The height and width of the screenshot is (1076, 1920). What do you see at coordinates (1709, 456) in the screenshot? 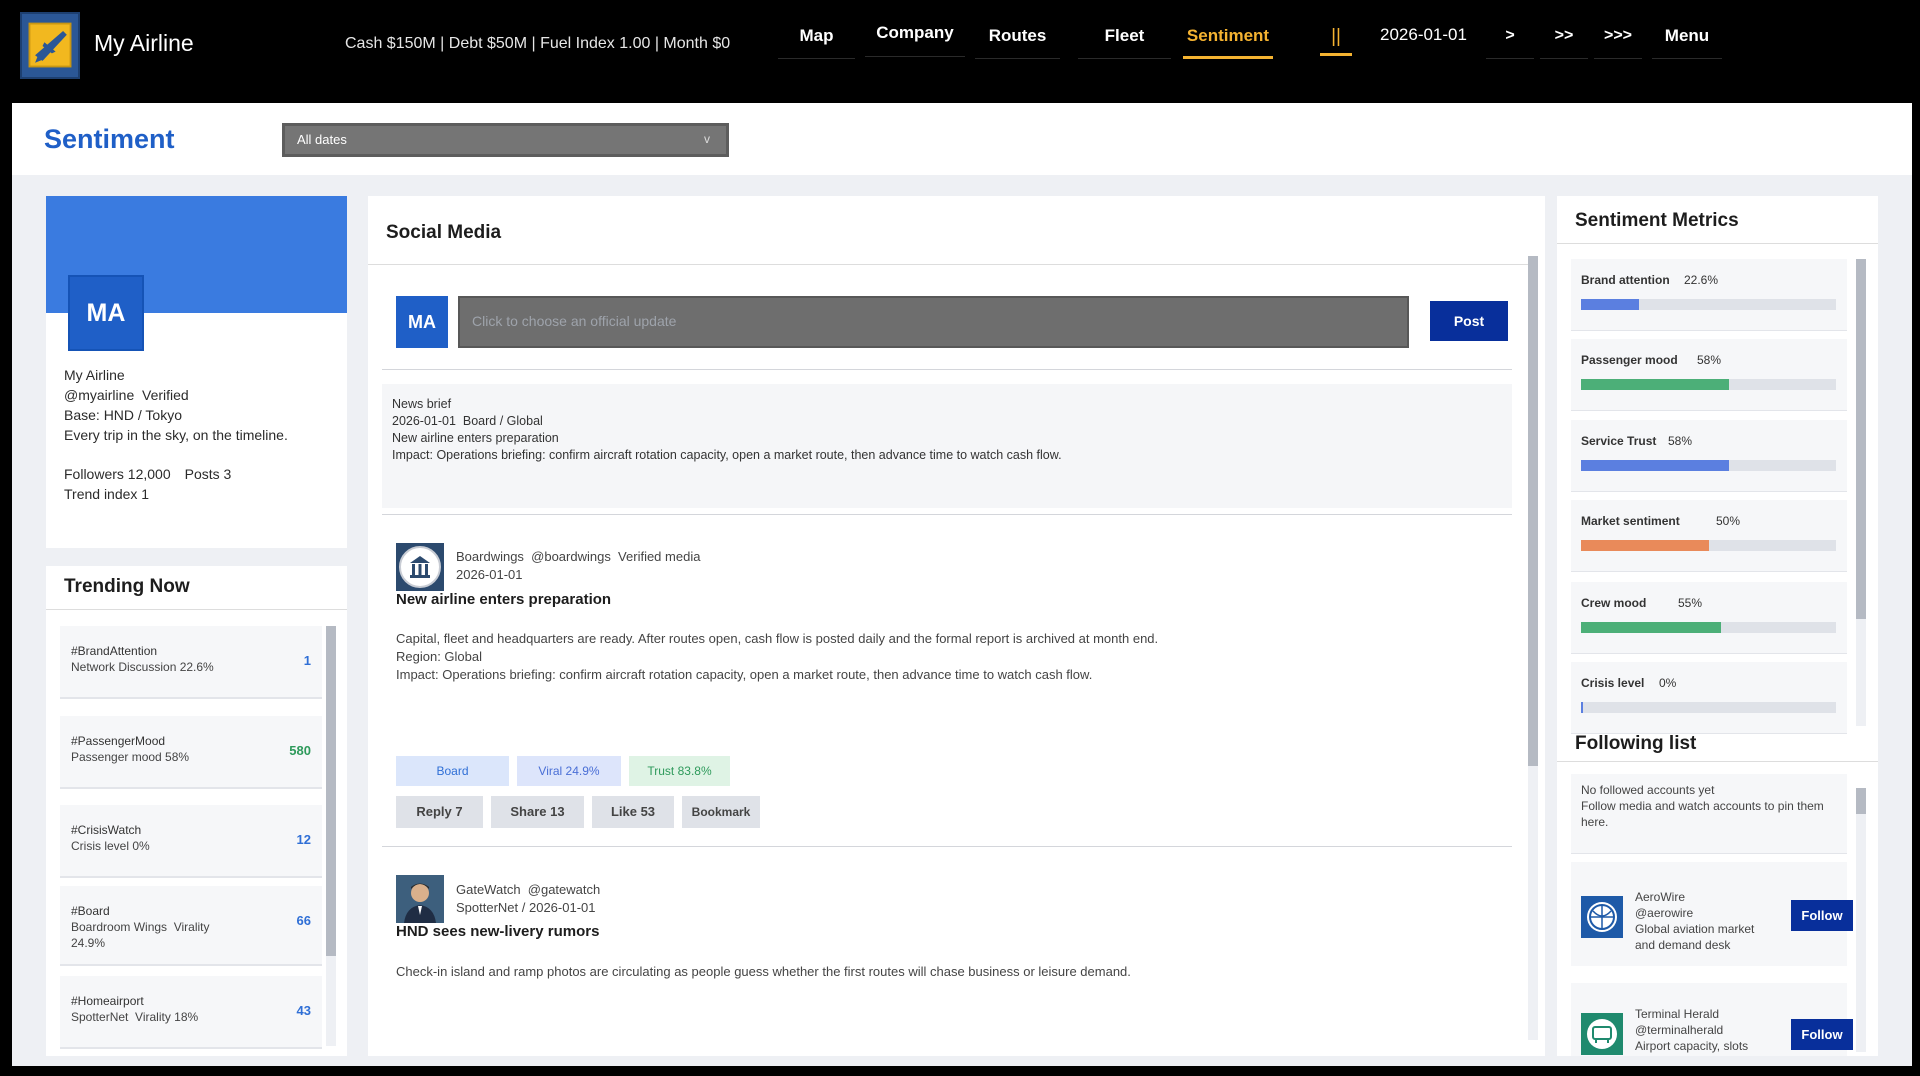
I see `metric-service-trust: Service Trust 58%` at bounding box center [1709, 456].